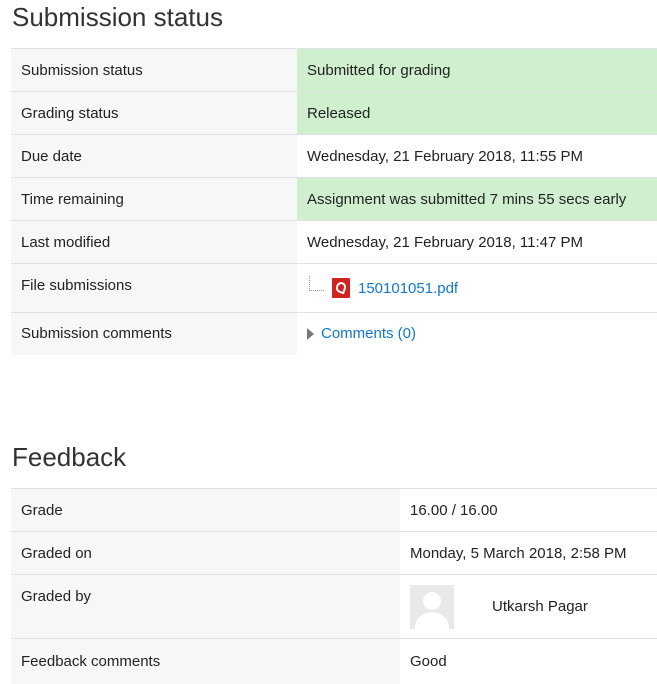  What do you see at coordinates (69, 457) in the screenshot?
I see `feedback-heading: Feedback` at bounding box center [69, 457].